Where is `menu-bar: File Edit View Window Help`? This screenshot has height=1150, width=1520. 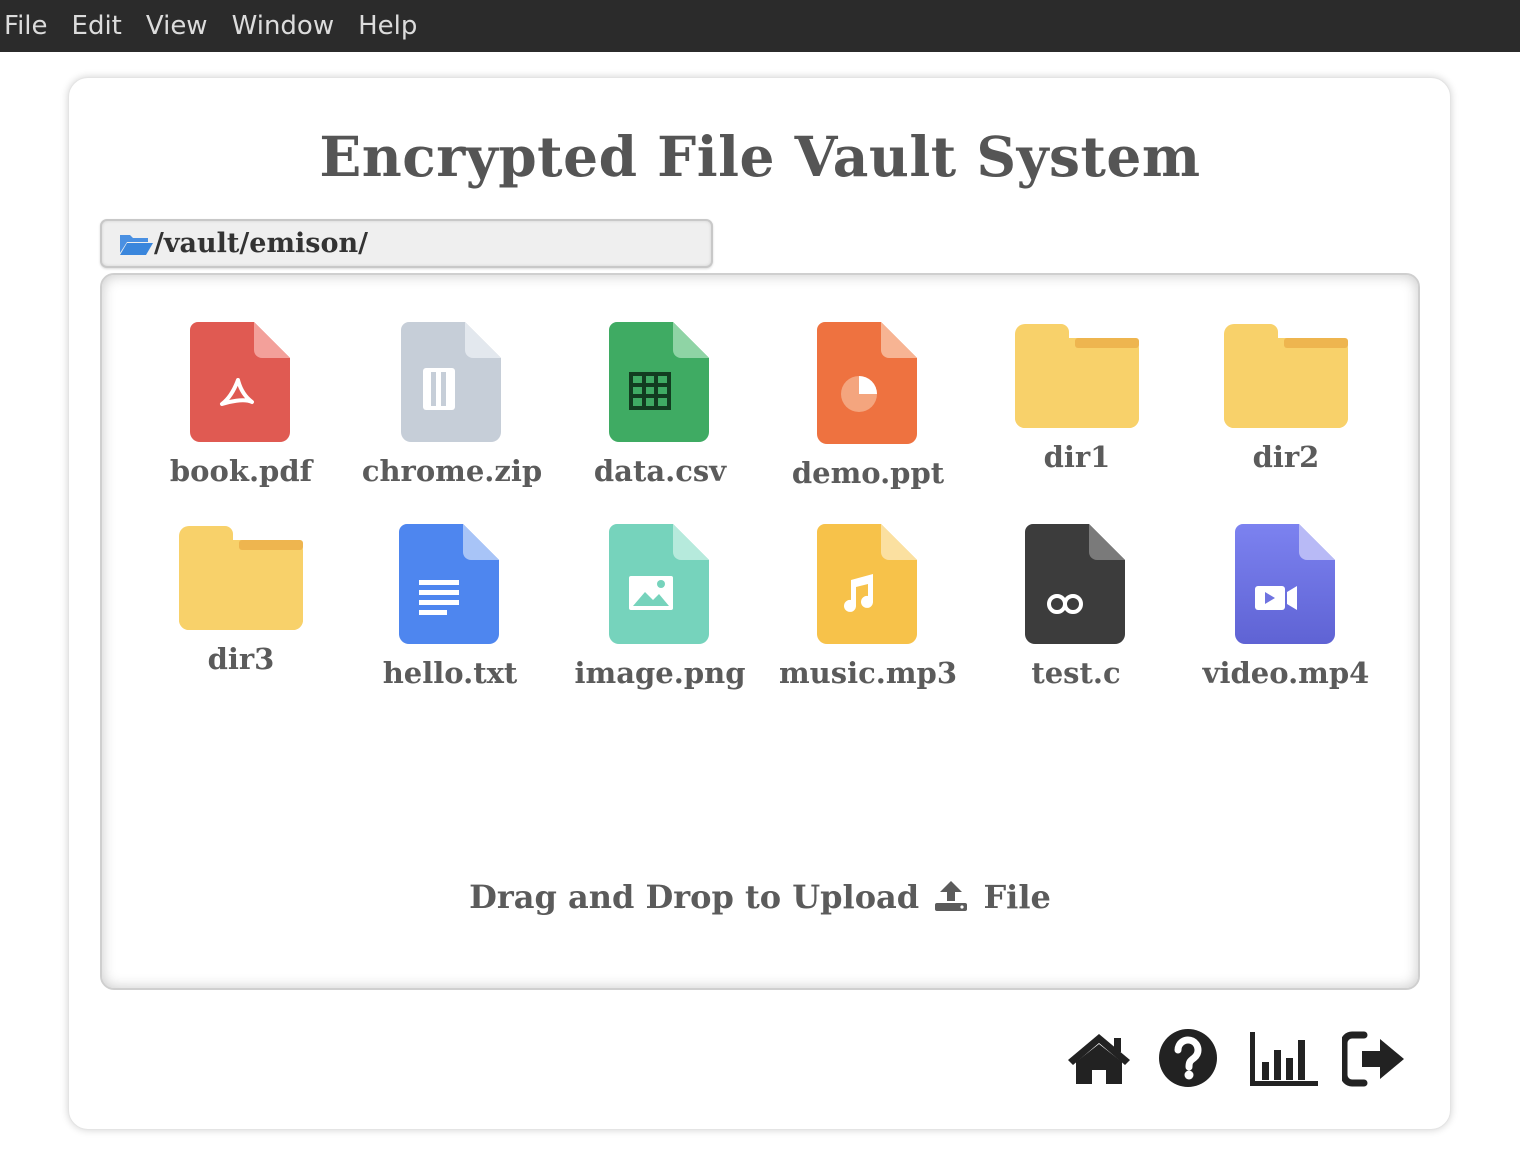
menu-bar: File Edit View Window Help is located at coordinates (760, 26).